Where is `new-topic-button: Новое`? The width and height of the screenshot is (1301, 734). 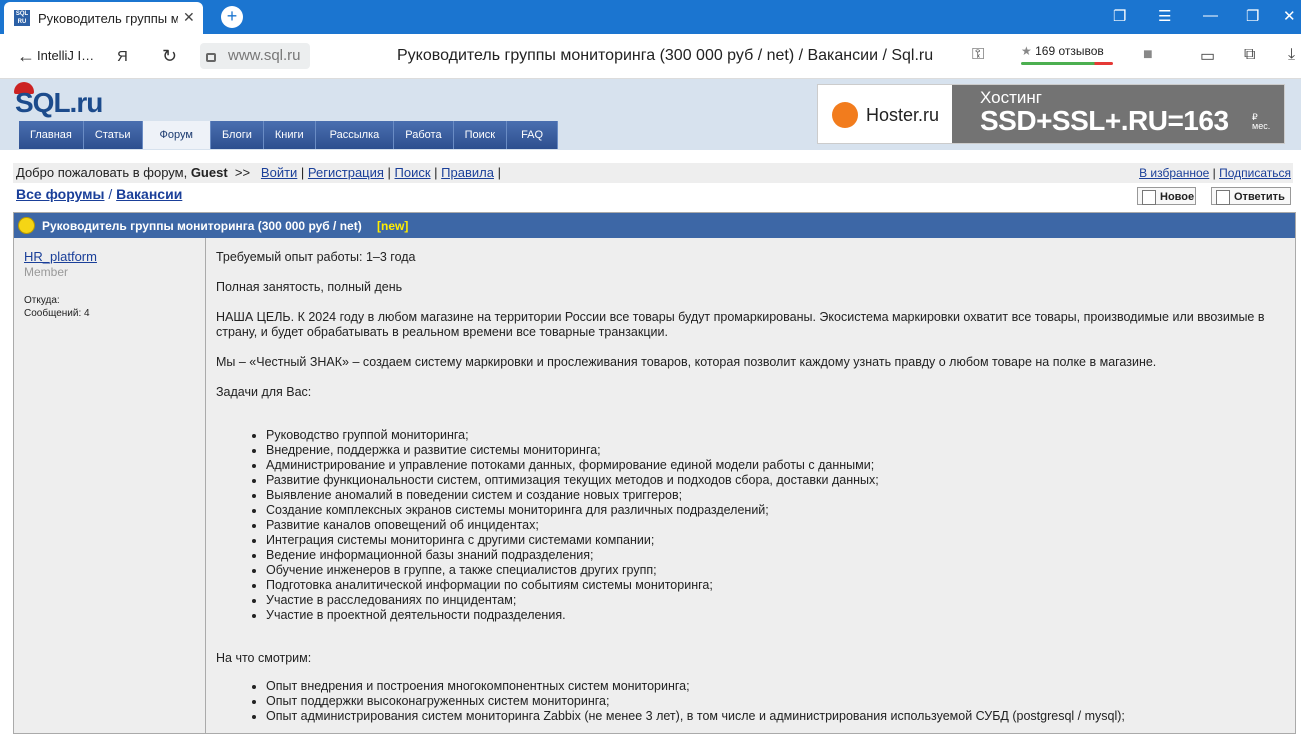
new-topic-button: Новое is located at coordinates (1166, 196).